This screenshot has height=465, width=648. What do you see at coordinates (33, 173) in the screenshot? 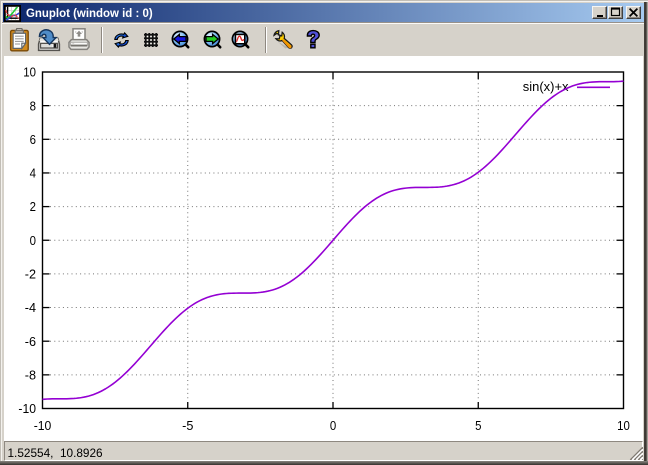
I see `svg-text: 4` at bounding box center [33, 173].